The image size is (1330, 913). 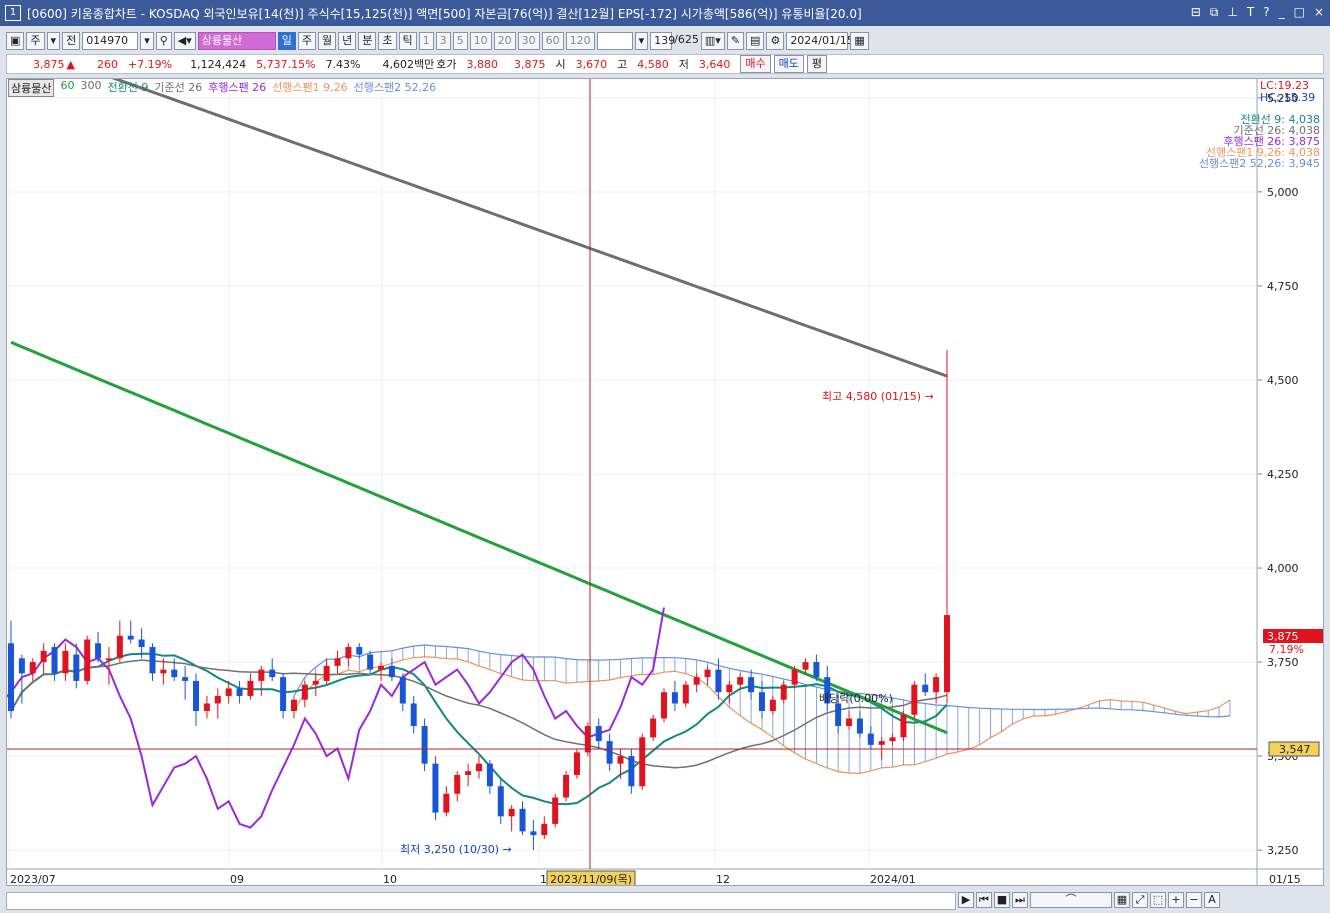 I want to click on restore-icon: ⧉, so click(x=1214, y=12).